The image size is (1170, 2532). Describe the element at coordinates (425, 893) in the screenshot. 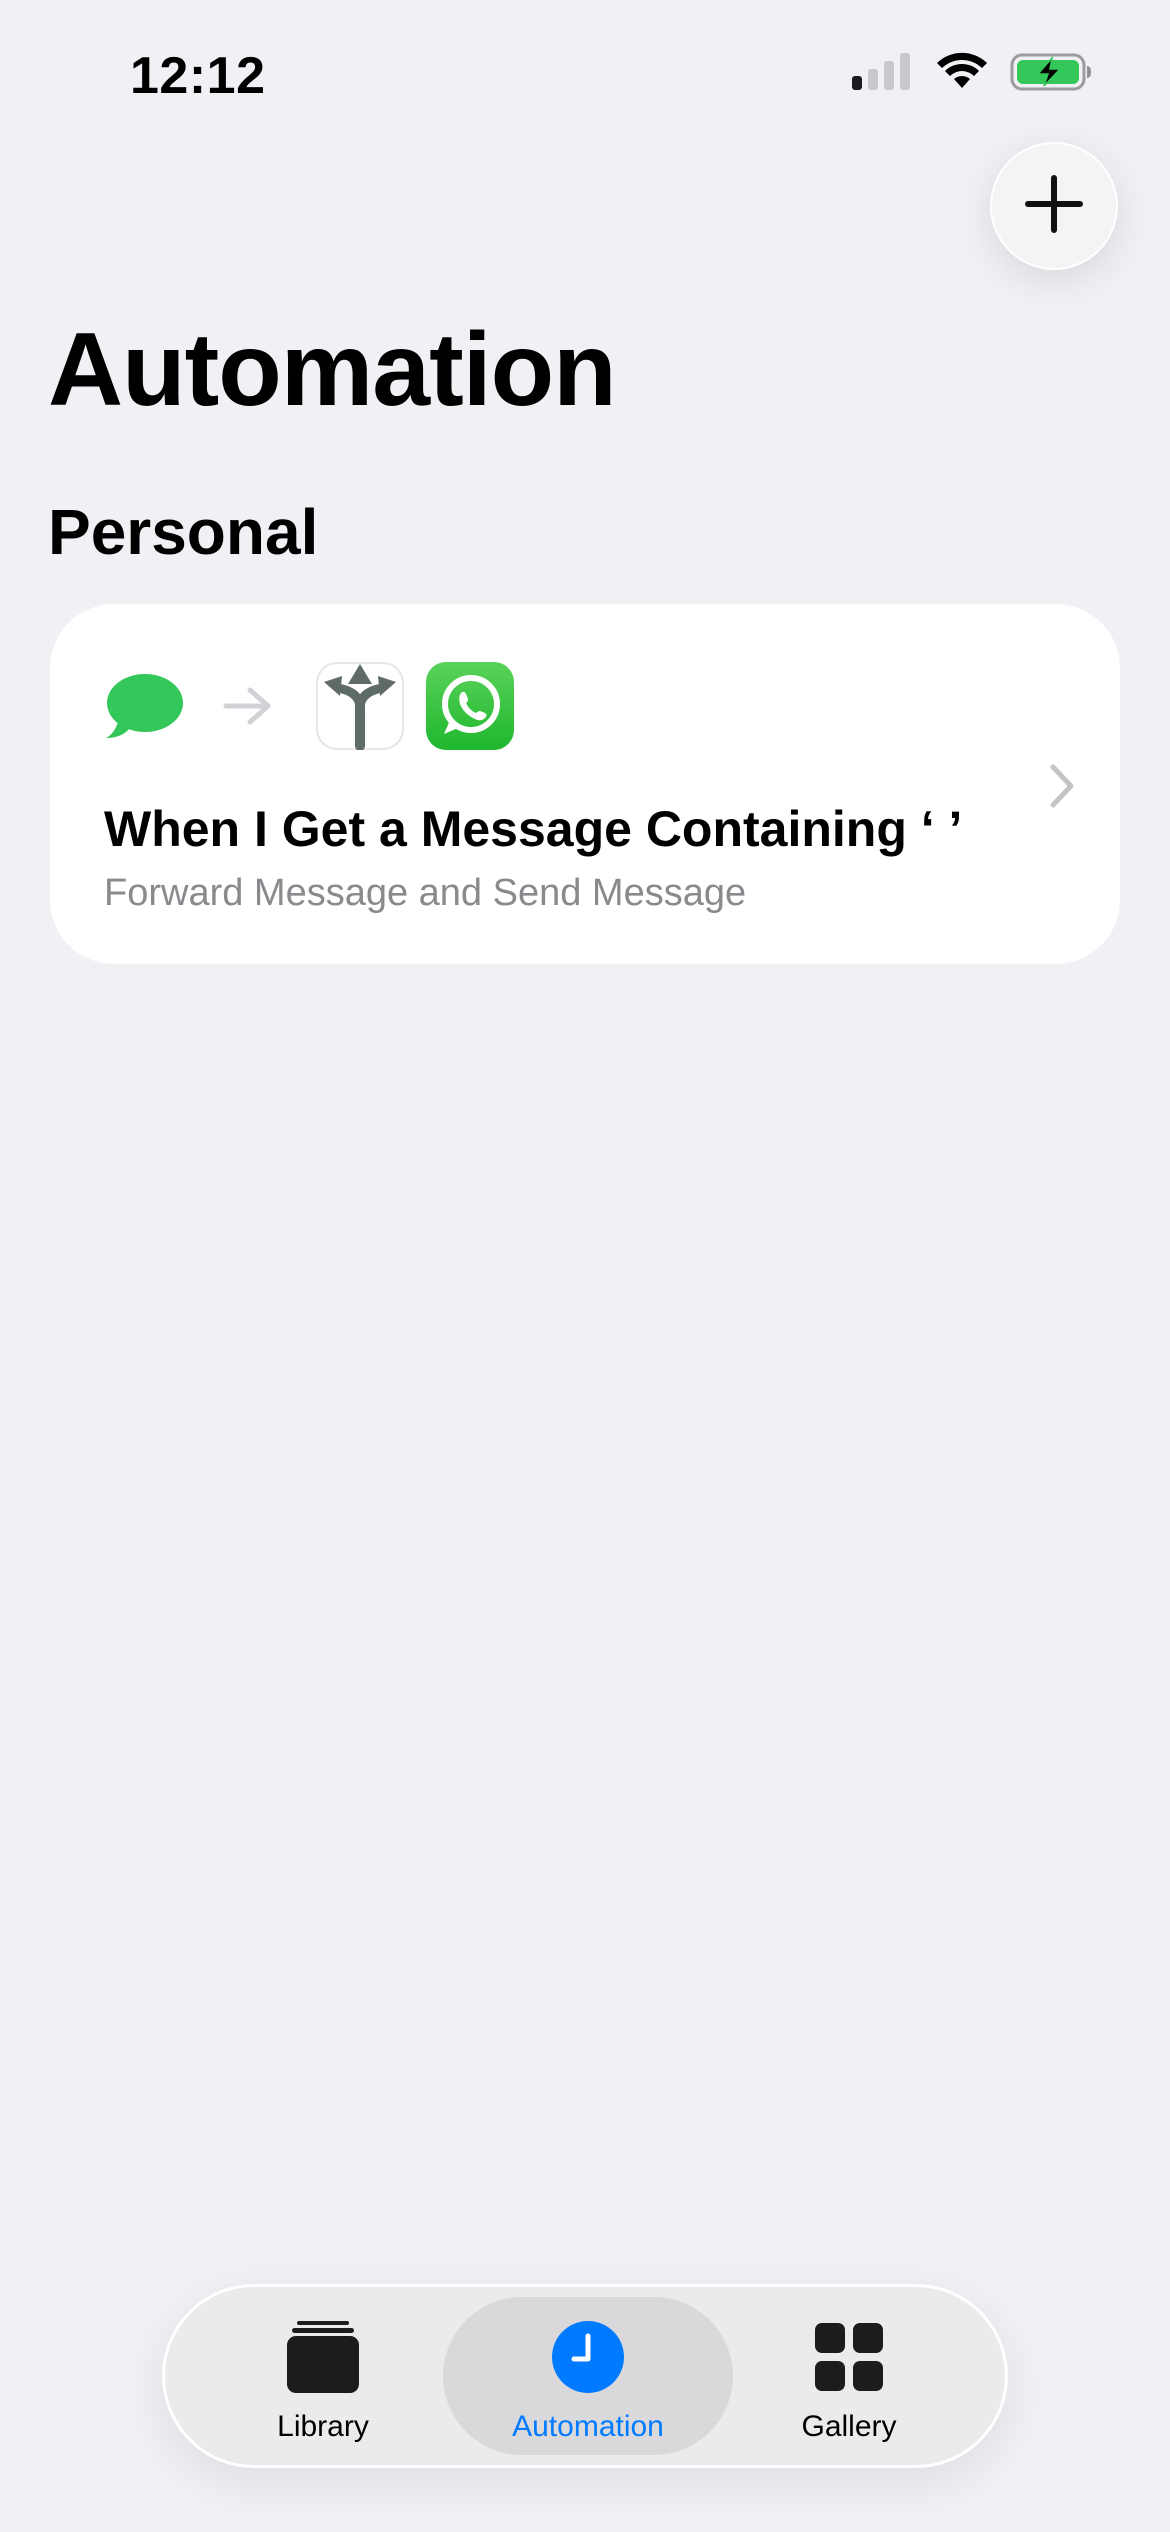

I see `automation-subtitle: Forward Message and Send Message` at that location.